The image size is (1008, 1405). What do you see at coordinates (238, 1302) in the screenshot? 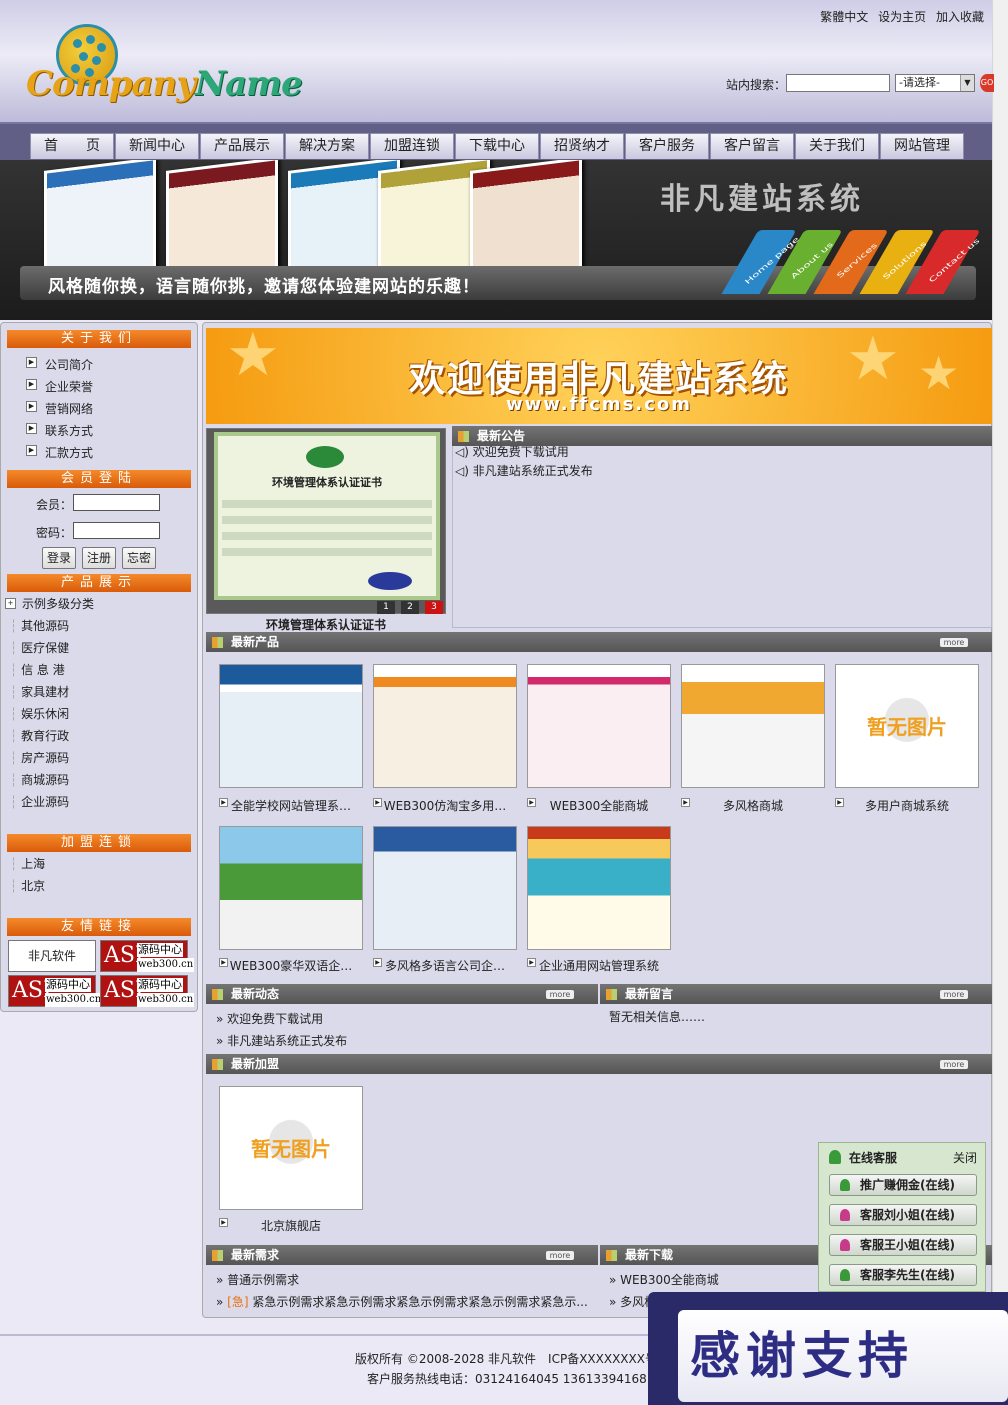
I see `urgent-tag: [急]` at bounding box center [238, 1302].